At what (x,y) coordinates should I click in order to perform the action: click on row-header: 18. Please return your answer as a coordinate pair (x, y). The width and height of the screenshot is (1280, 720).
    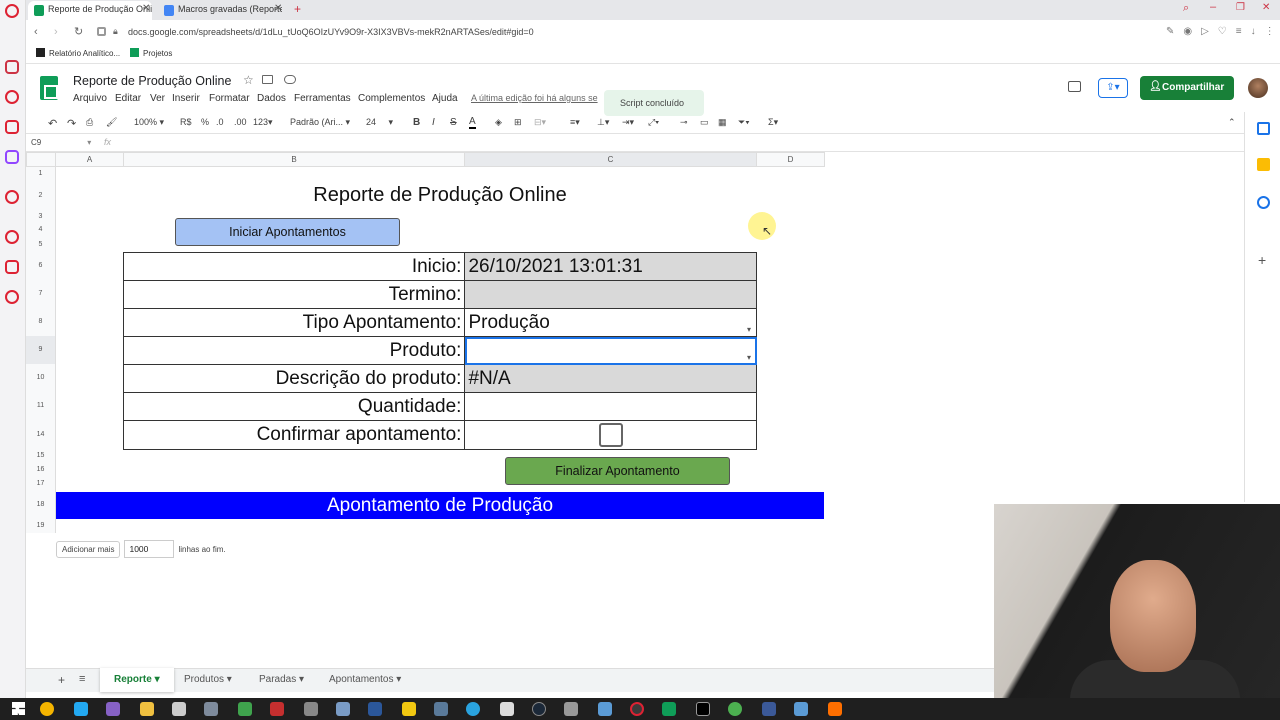
    Looking at the image, I should click on (41, 505).